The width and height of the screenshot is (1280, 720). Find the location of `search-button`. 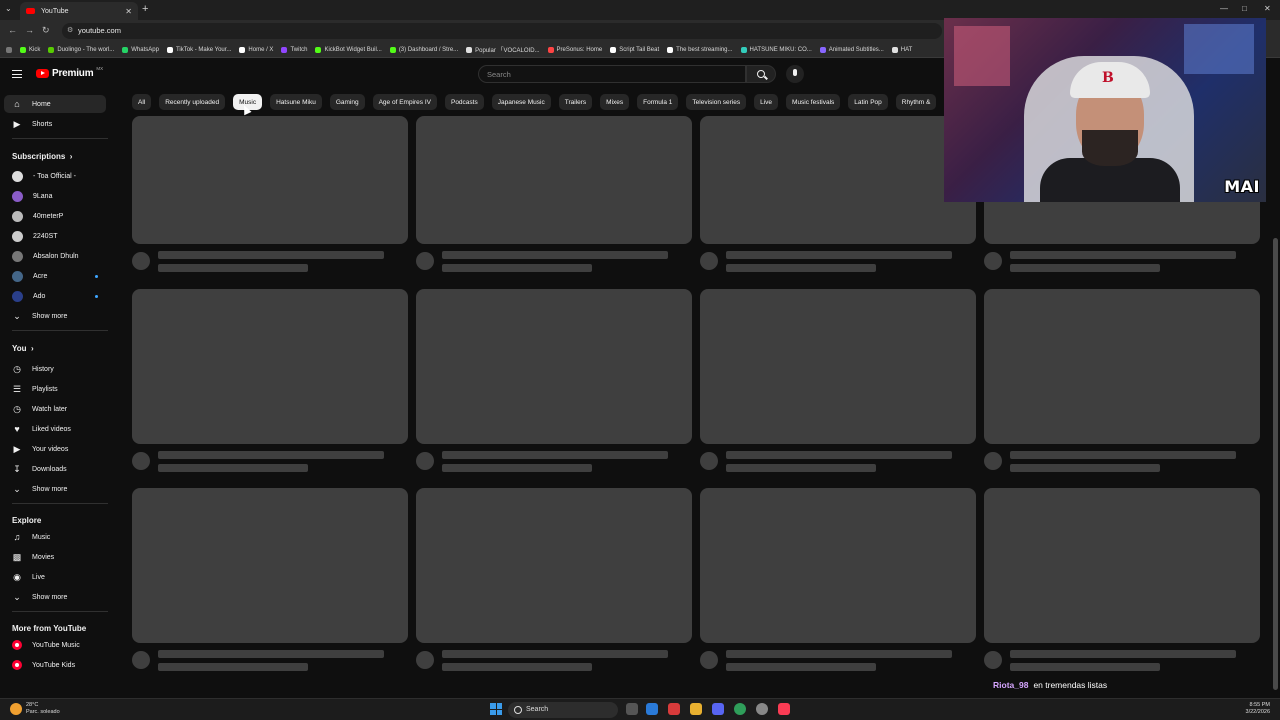

search-button is located at coordinates (761, 74).